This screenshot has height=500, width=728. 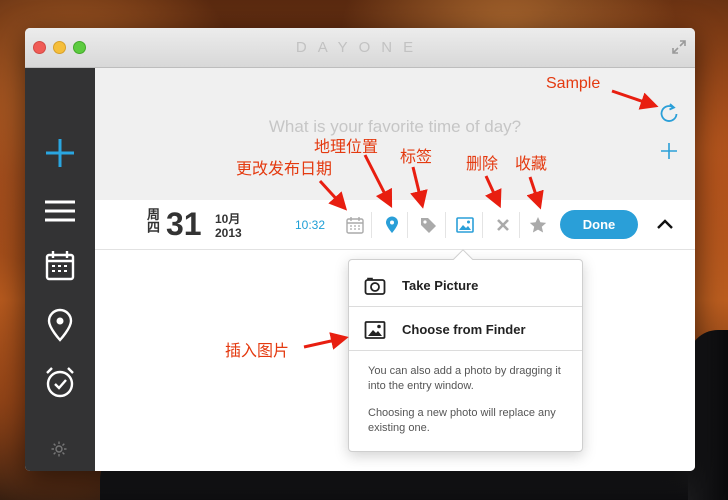 I want to click on star-icon, so click(x=538, y=225).